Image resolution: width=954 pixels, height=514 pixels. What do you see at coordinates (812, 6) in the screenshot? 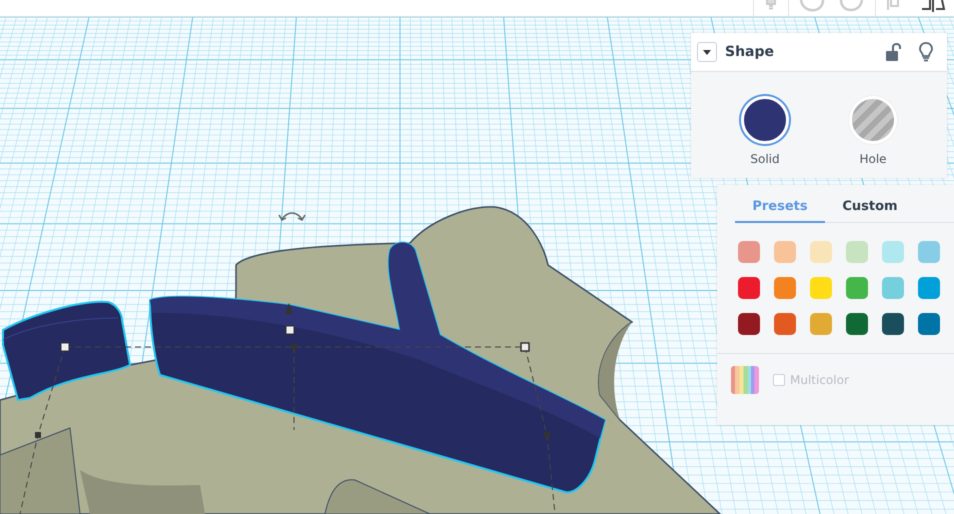
I see `undo-icon` at bounding box center [812, 6].